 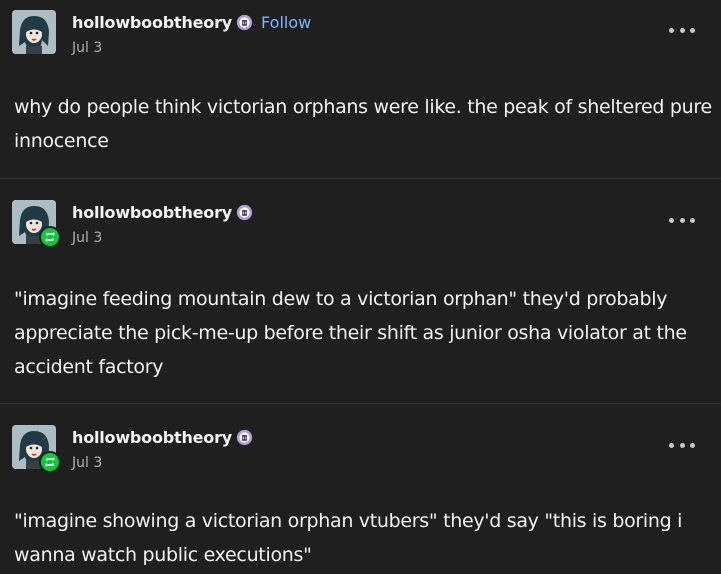 I want to click on post-header: hollowboobtheory Follow, so click(x=191, y=22).